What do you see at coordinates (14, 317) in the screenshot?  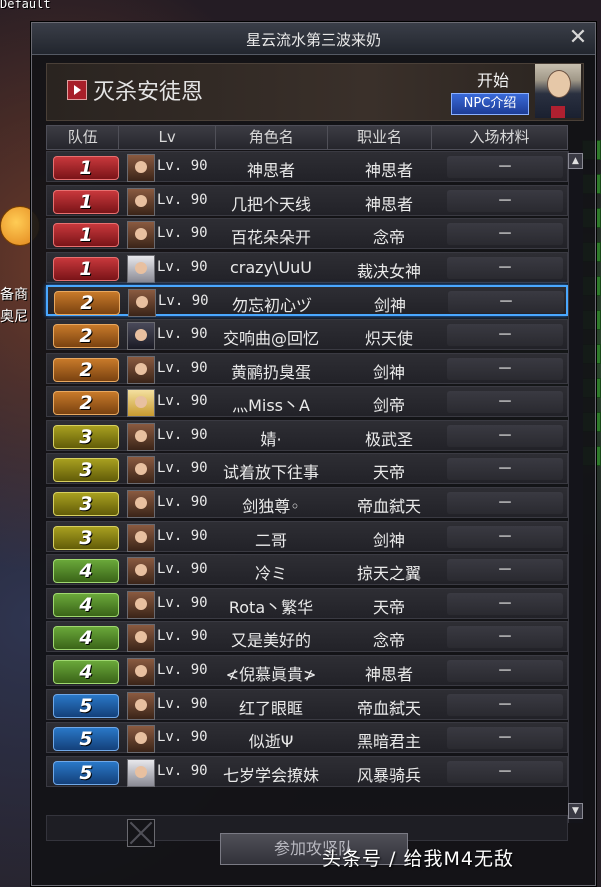 I see `side-npc-label-2: 奥尼` at bounding box center [14, 317].